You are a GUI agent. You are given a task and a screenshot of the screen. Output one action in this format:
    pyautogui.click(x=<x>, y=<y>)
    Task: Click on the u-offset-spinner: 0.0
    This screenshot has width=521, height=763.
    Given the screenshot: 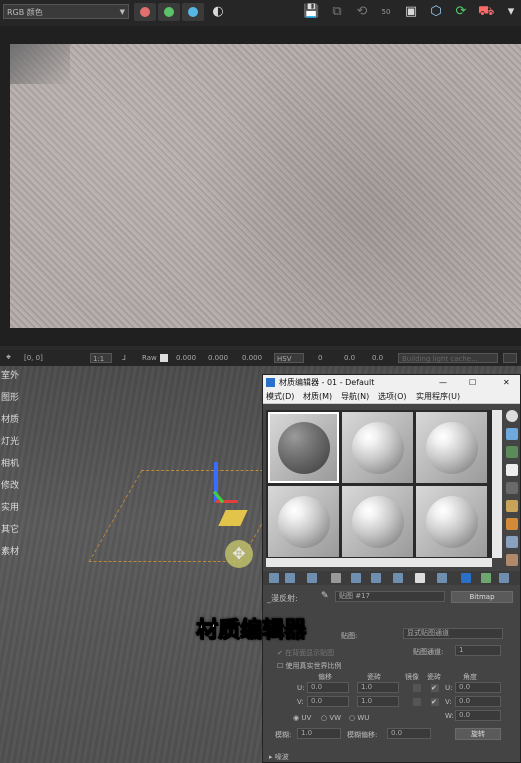 What is the action you would take?
    pyautogui.click(x=328, y=687)
    